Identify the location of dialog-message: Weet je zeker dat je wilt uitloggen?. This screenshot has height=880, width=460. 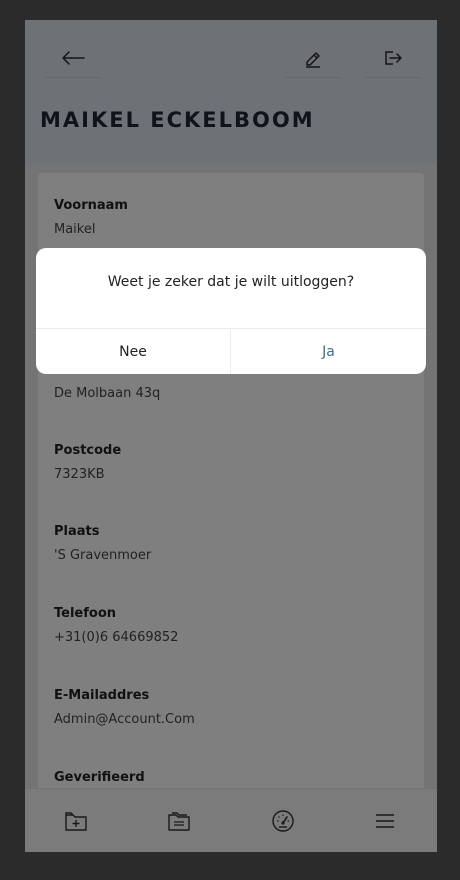
(231, 282).